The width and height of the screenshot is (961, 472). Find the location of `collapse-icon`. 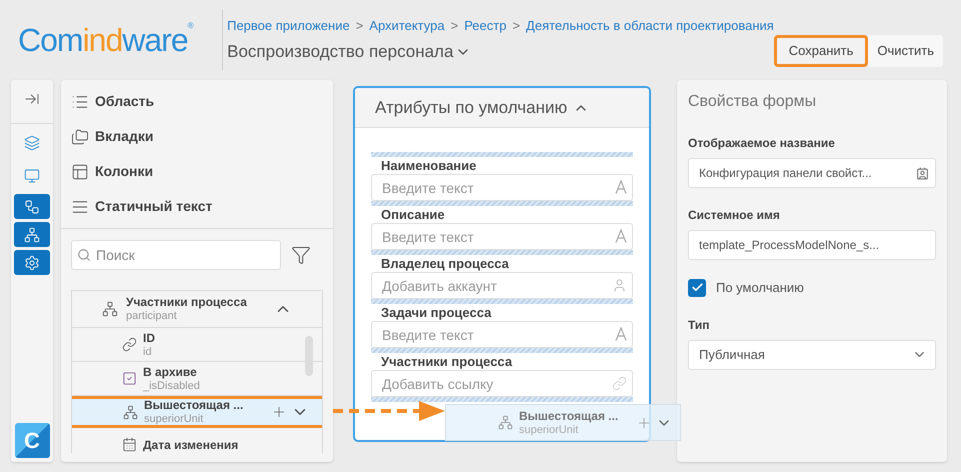

collapse-icon is located at coordinates (32, 99).